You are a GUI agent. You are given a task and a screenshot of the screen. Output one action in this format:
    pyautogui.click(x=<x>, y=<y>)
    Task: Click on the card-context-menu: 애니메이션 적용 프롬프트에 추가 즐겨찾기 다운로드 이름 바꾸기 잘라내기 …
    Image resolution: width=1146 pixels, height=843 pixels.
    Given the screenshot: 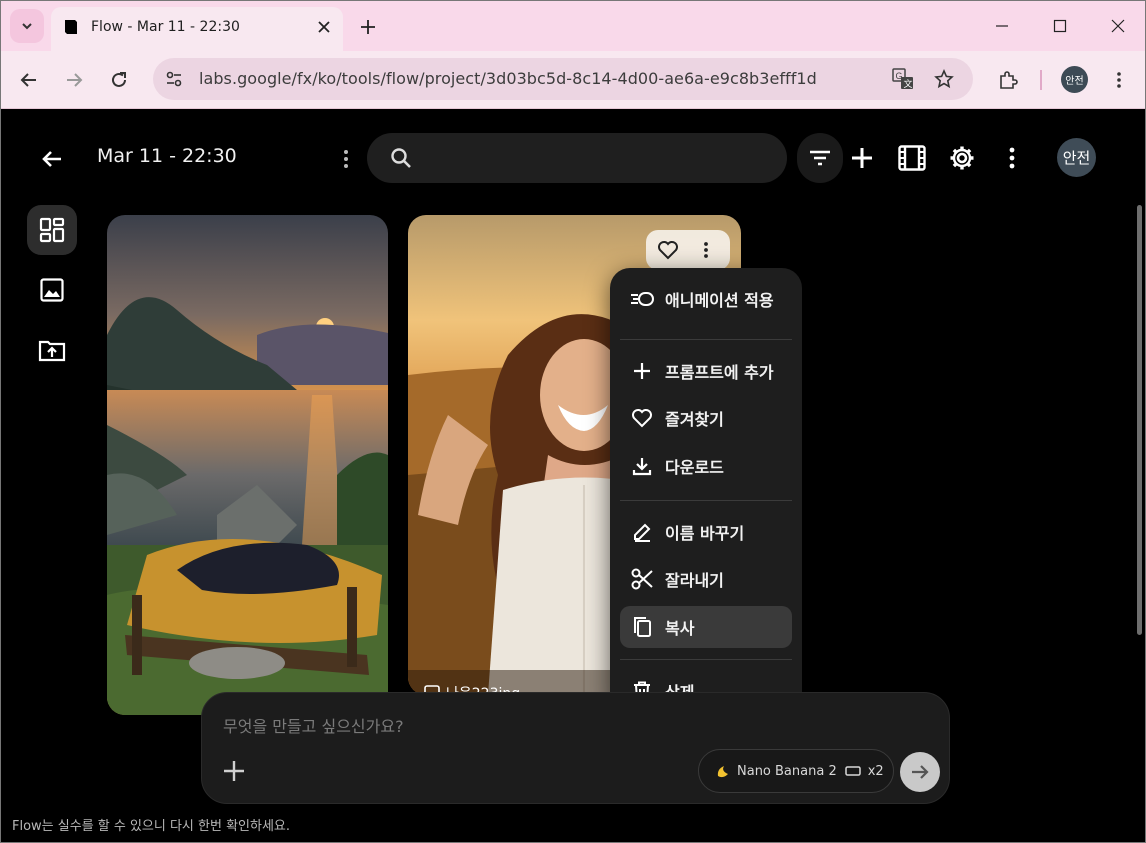 What is the action you would take?
    pyautogui.click(x=706, y=491)
    